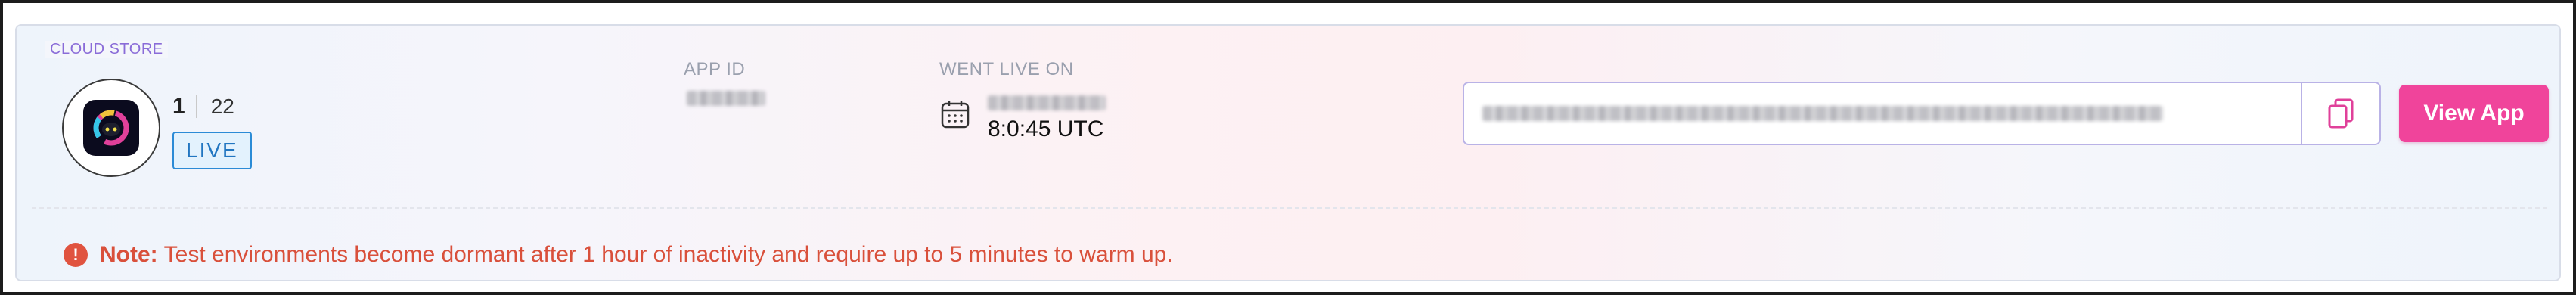  Describe the element at coordinates (222, 106) in the screenshot. I see `build-number: 22` at that location.